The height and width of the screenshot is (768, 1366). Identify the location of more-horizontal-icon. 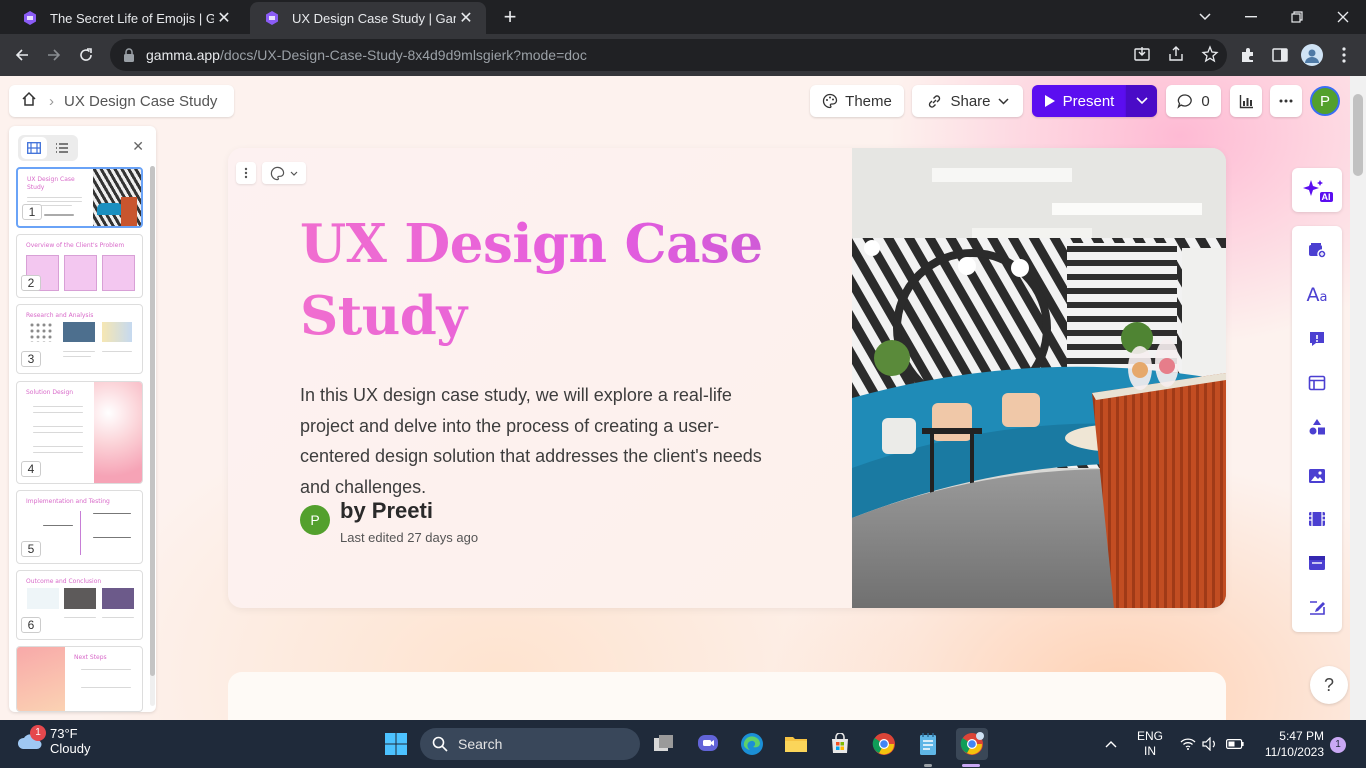
(1286, 101).